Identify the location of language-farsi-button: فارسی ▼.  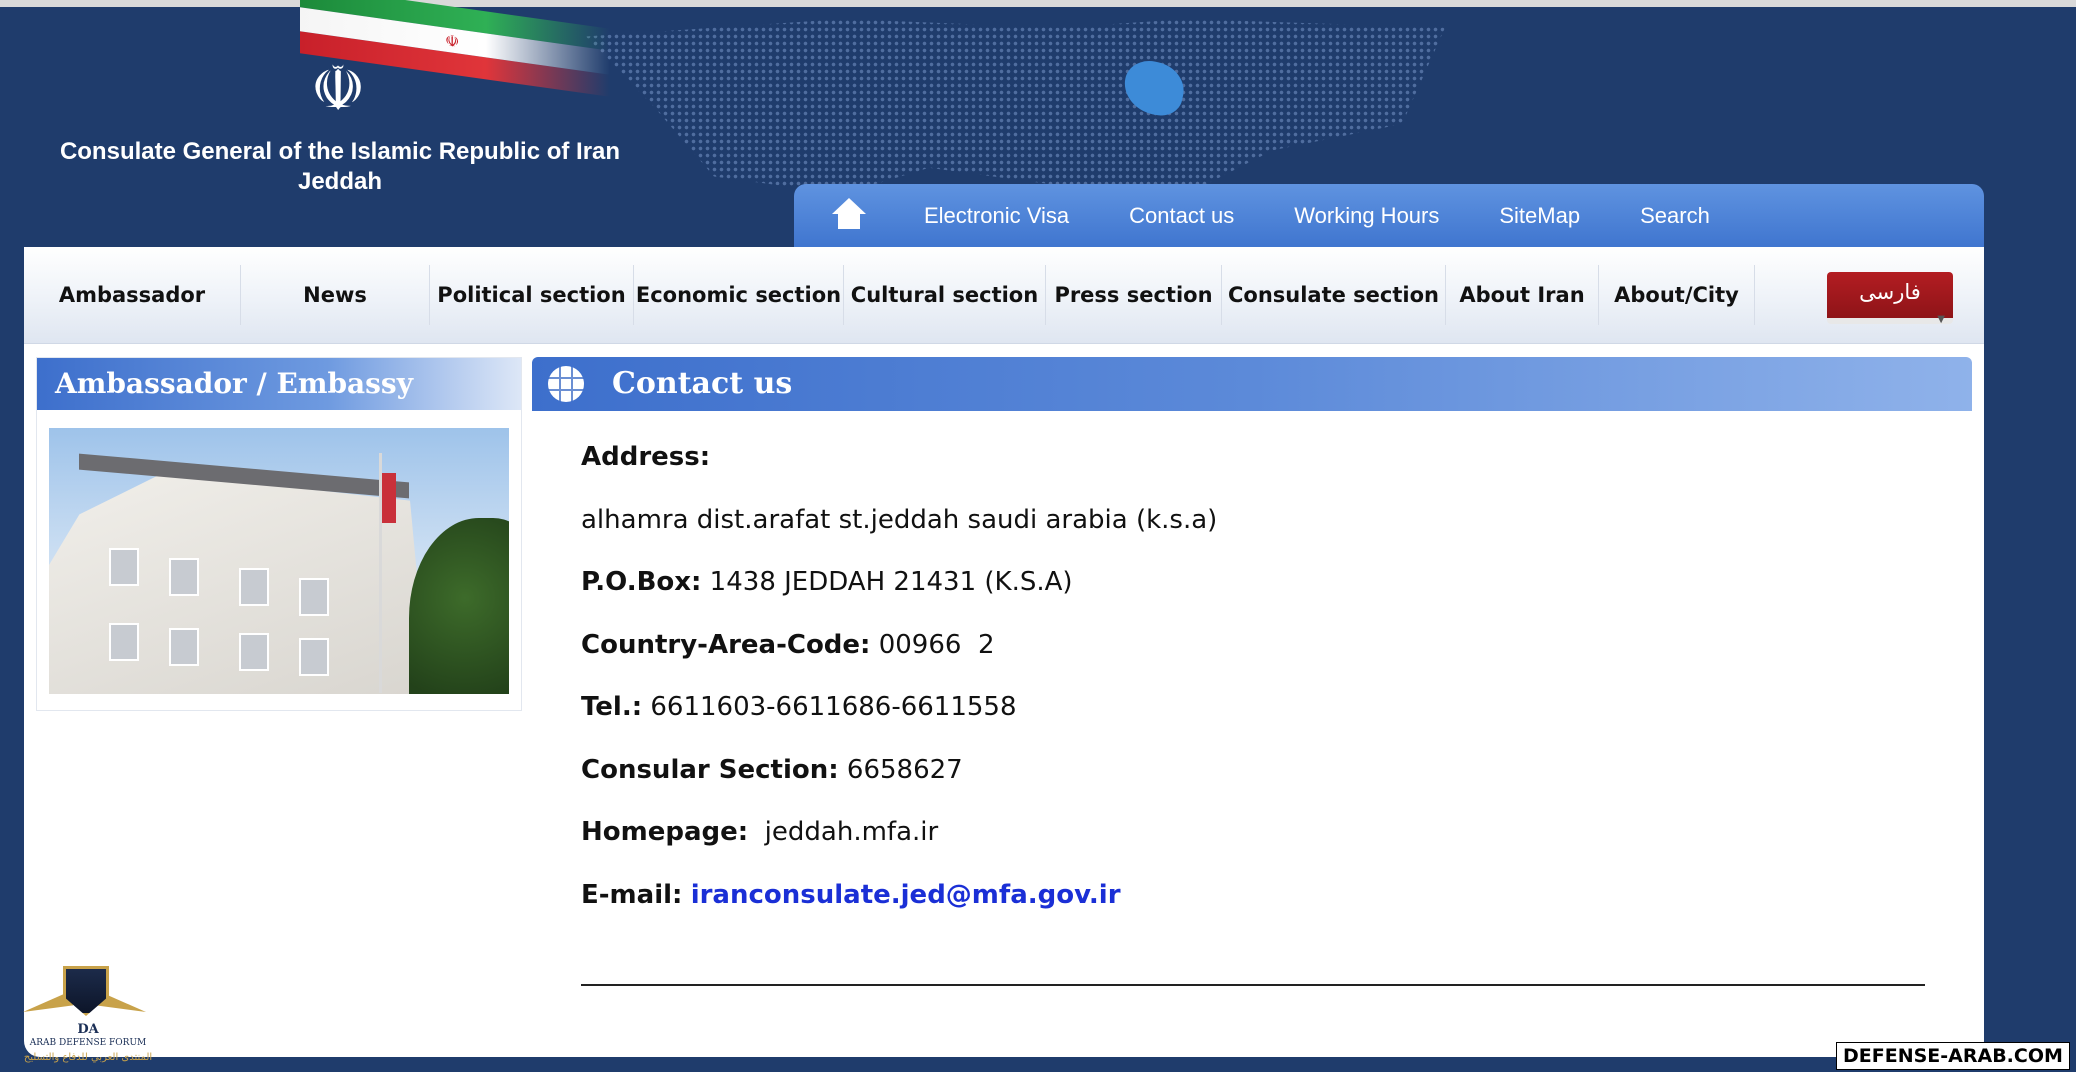
(1890, 298).